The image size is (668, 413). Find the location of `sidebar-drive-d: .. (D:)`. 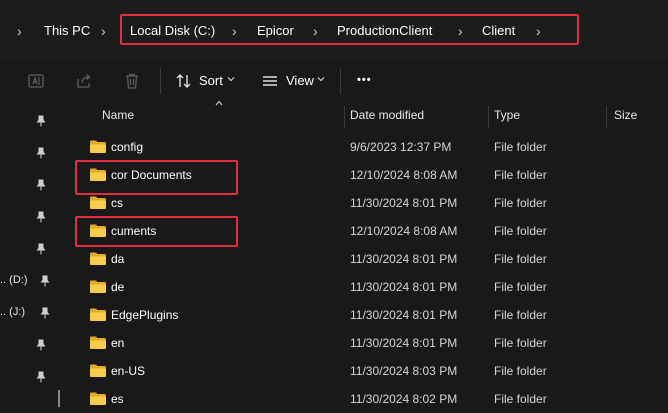

sidebar-drive-d: .. (D:) is located at coordinates (14, 280).